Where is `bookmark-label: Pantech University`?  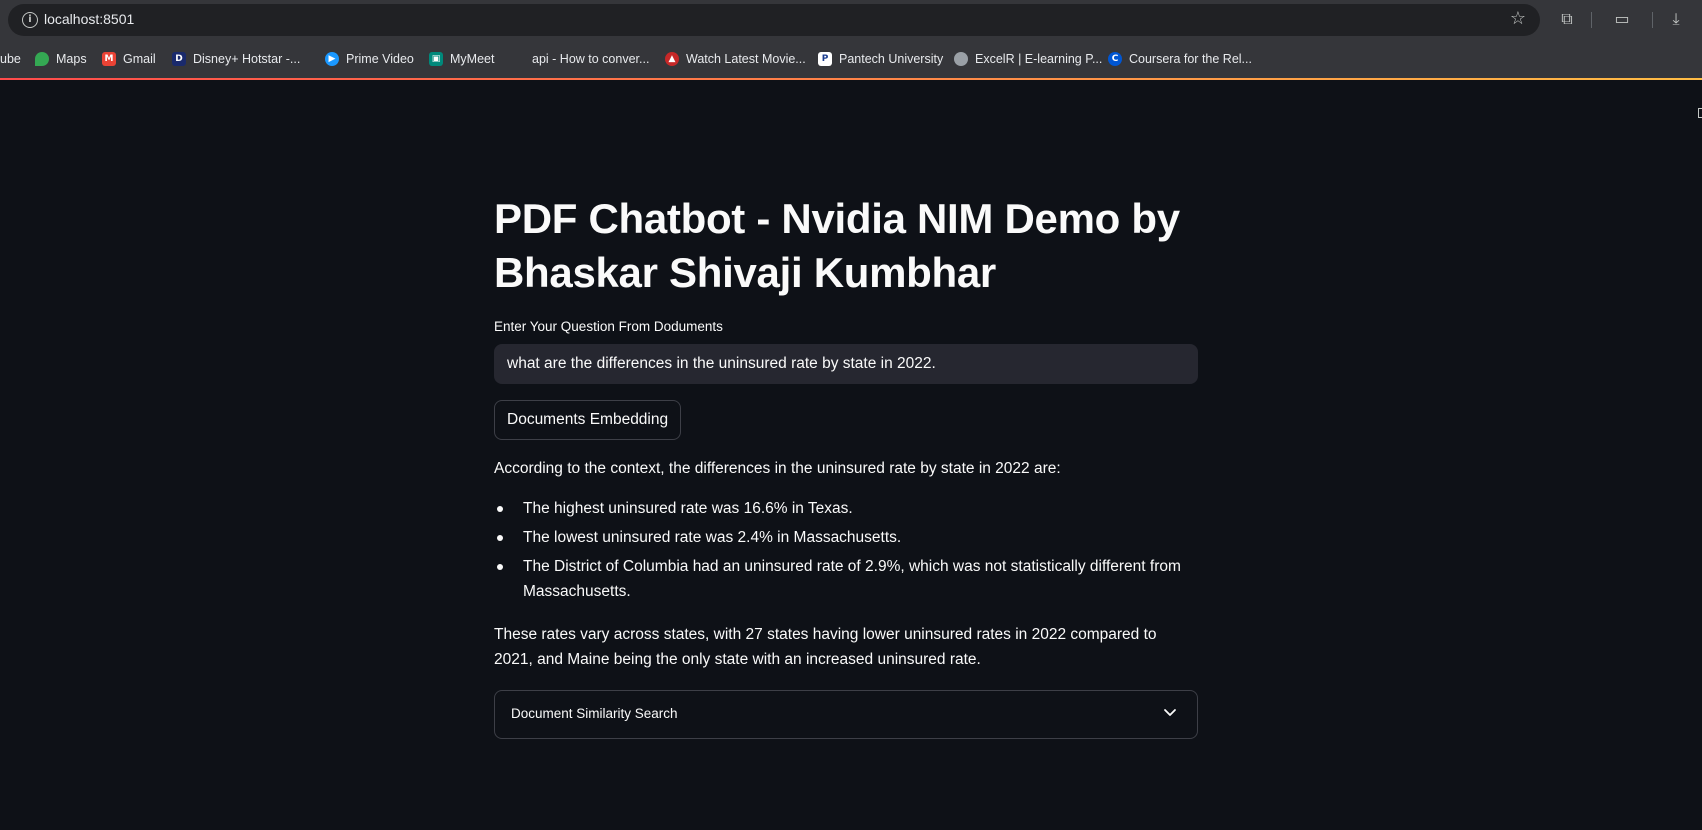
bookmark-label: Pantech University is located at coordinates (891, 59).